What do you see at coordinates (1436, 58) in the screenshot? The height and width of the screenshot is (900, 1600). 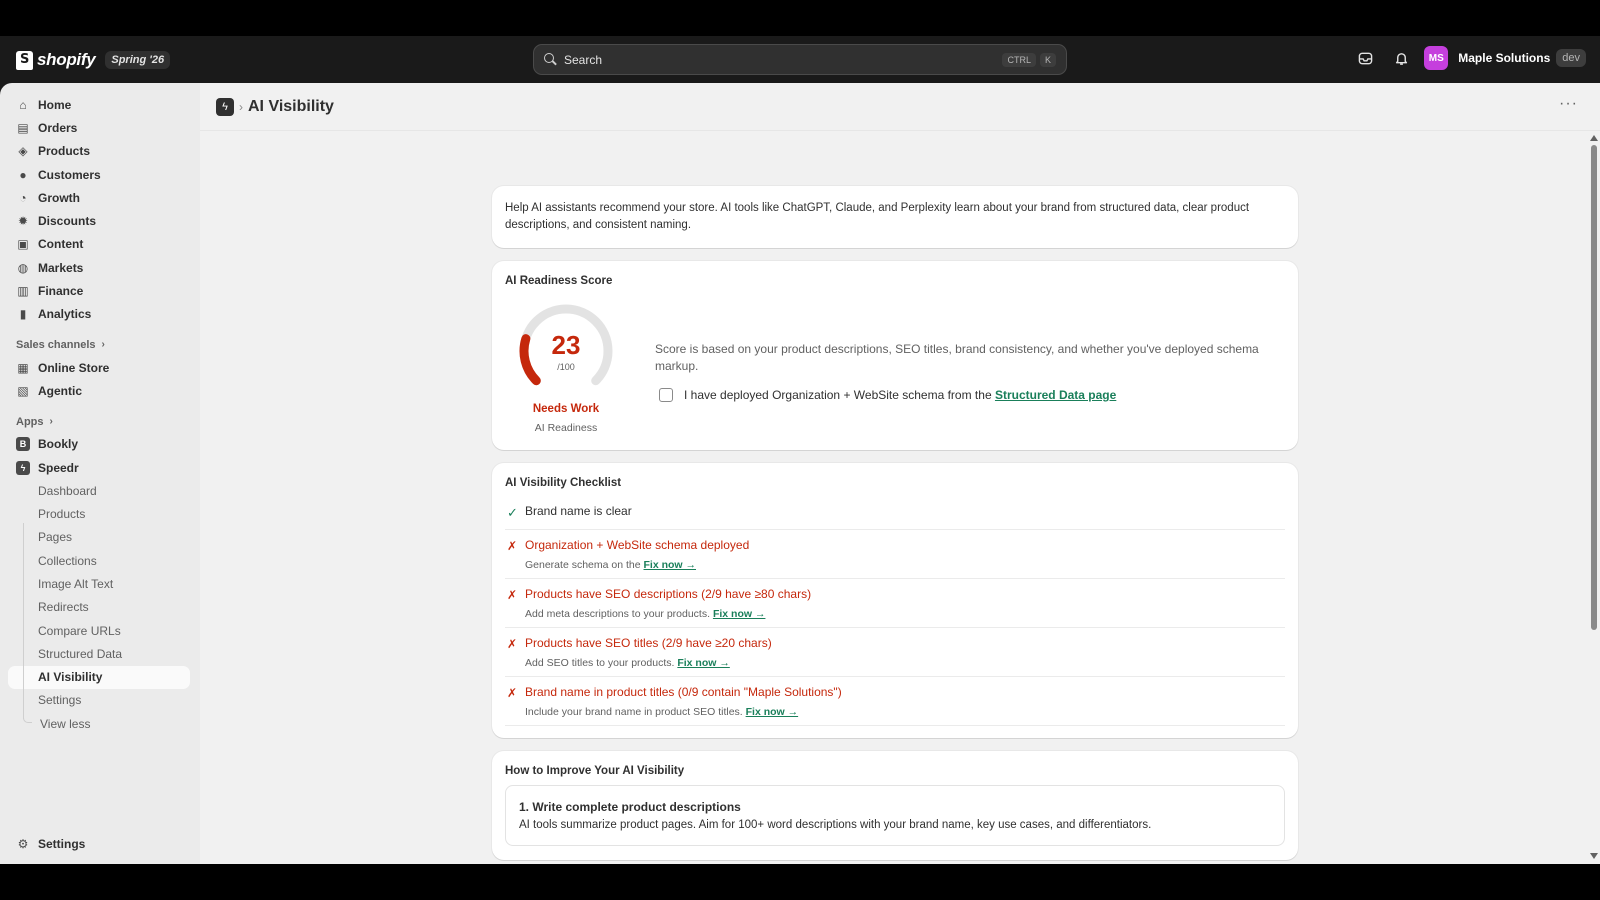 I see `avatar: MS` at bounding box center [1436, 58].